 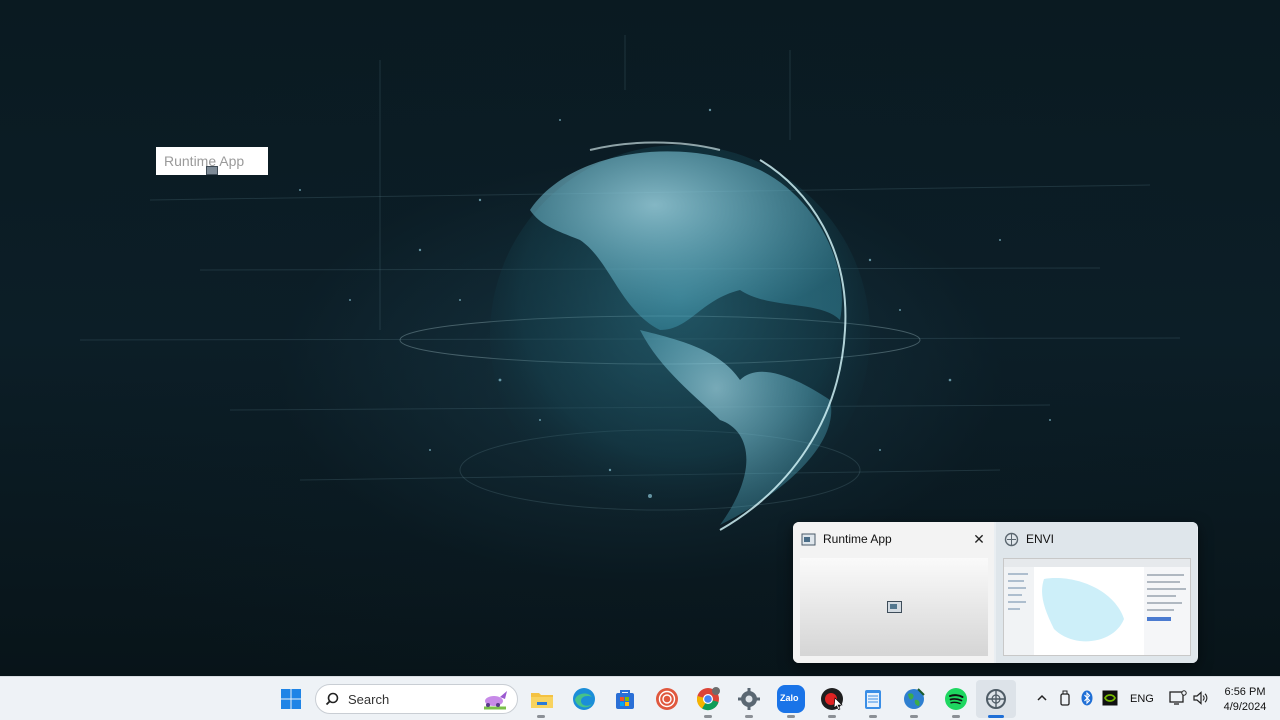 I want to click on close-icon: ✕, so click(x=979, y=539).